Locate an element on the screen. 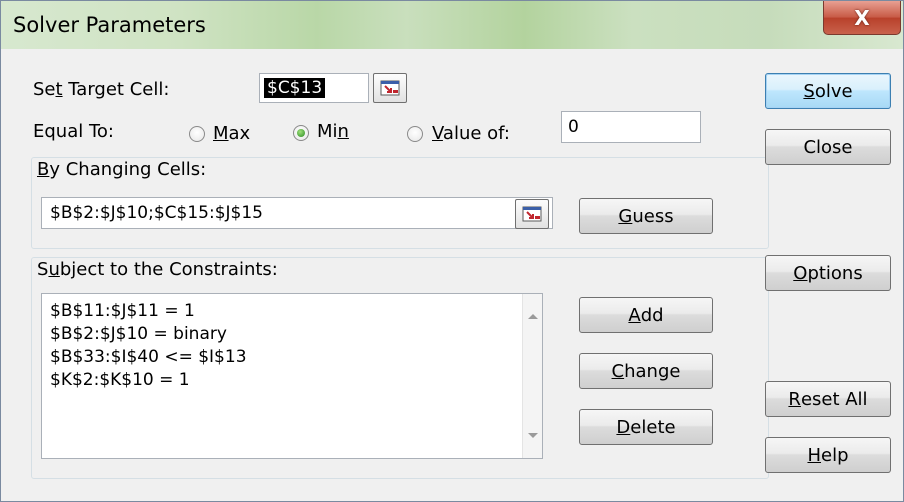  min-label: Min is located at coordinates (333, 131).